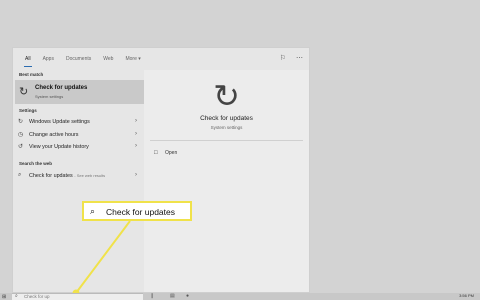 This screenshot has width=480, height=300. I want to click on history-icon: ↺, so click(21, 147).